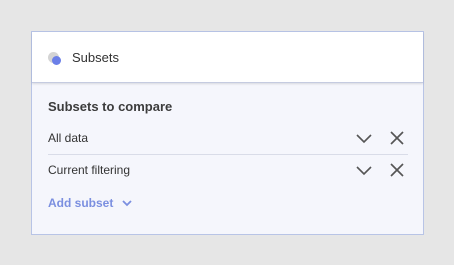 The height and width of the screenshot is (265, 454). Describe the element at coordinates (54, 58) in the screenshot. I see `subsets-icon` at that location.